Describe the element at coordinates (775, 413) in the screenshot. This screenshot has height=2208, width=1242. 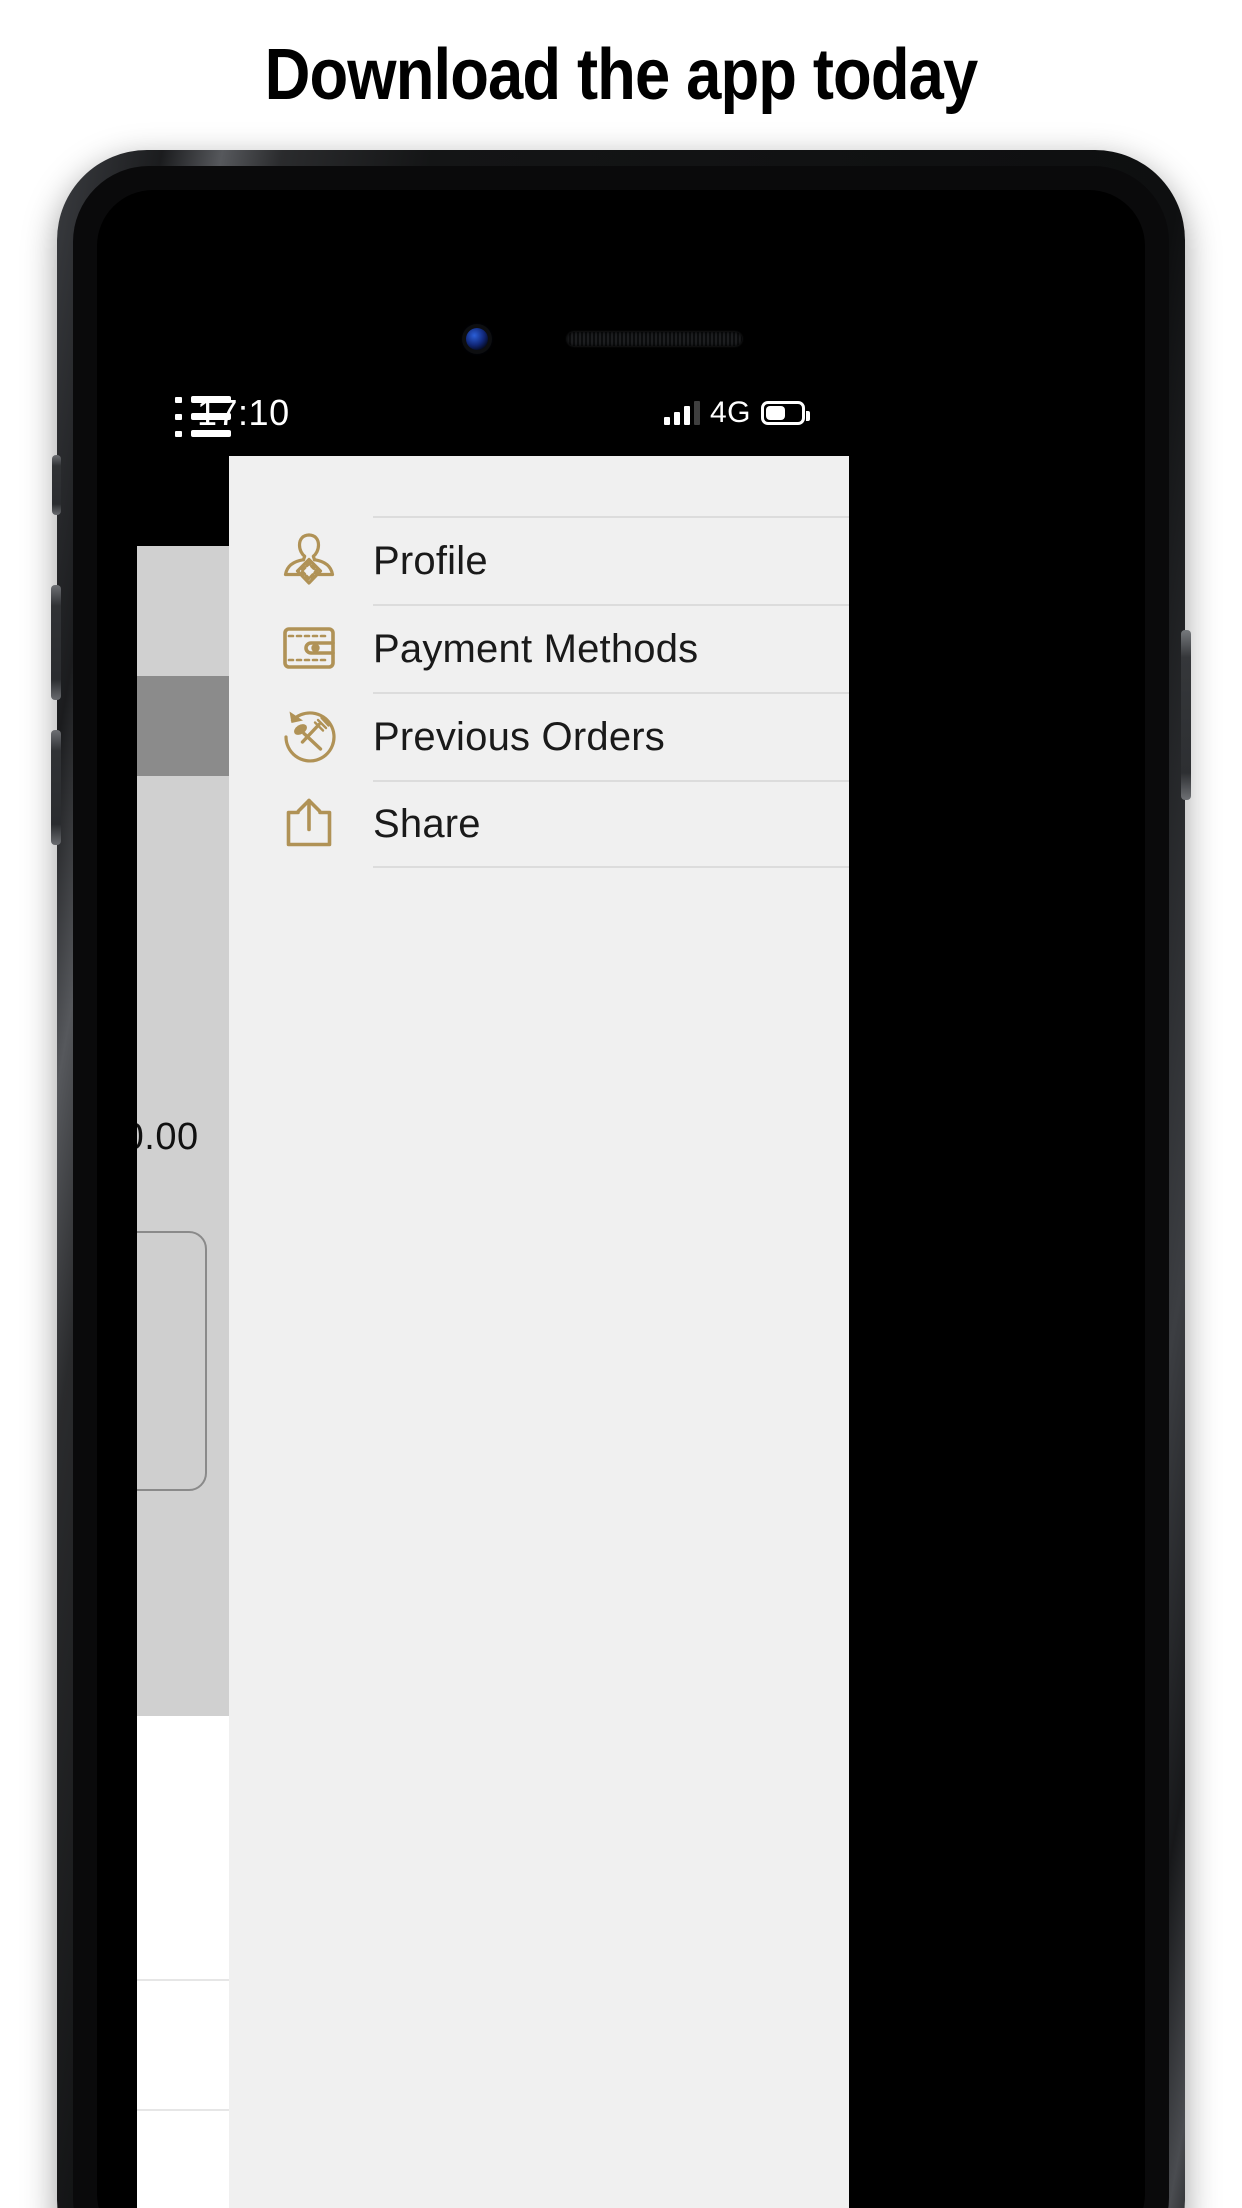
I see `battery-fill` at that location.